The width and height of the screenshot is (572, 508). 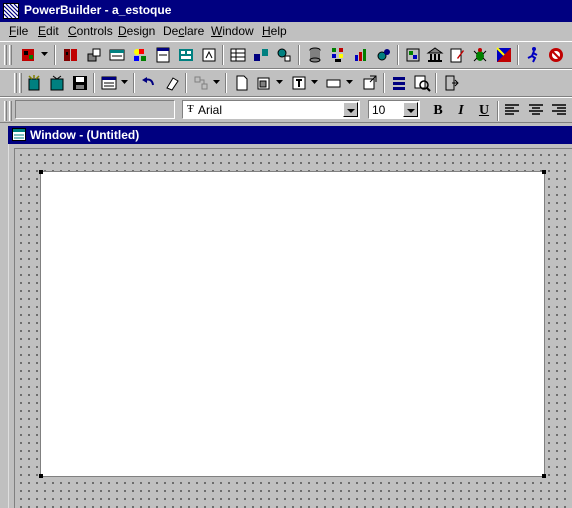 What do you see at coordinates (350, 109) in the screenshot?
I see `font-name-dropdown-button` at bounding box center [350, 109].